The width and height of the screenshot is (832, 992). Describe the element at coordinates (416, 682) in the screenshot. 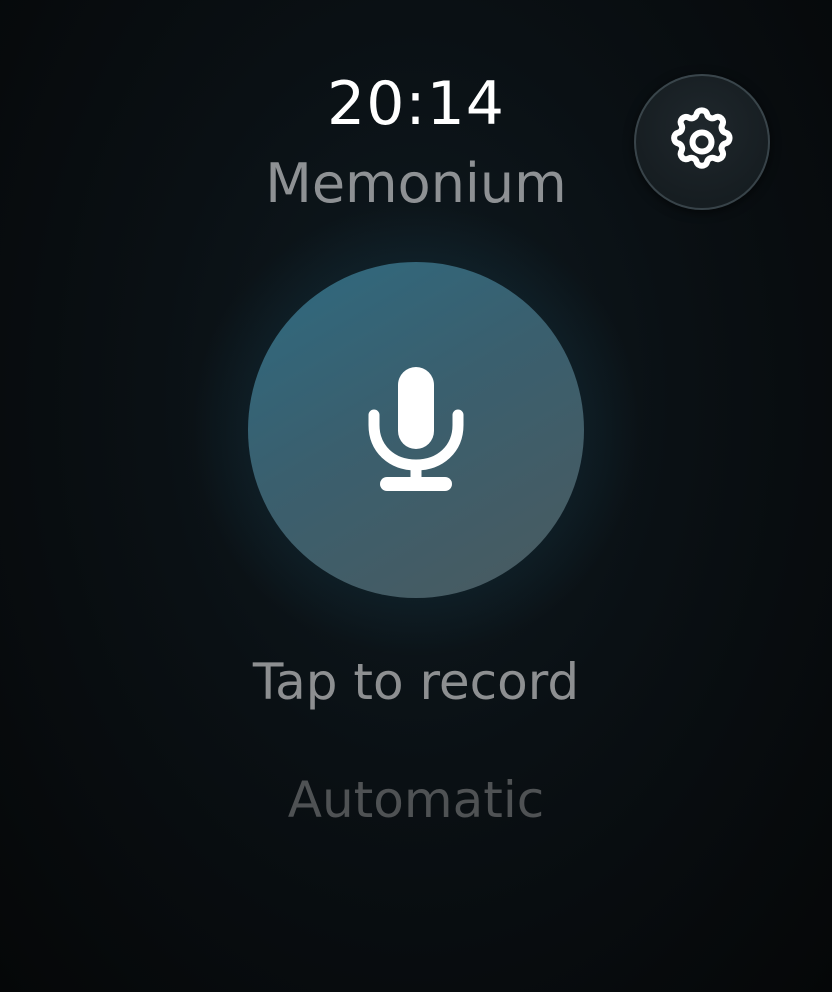

I see `tap-to-record-label: Tap to record` at that location.